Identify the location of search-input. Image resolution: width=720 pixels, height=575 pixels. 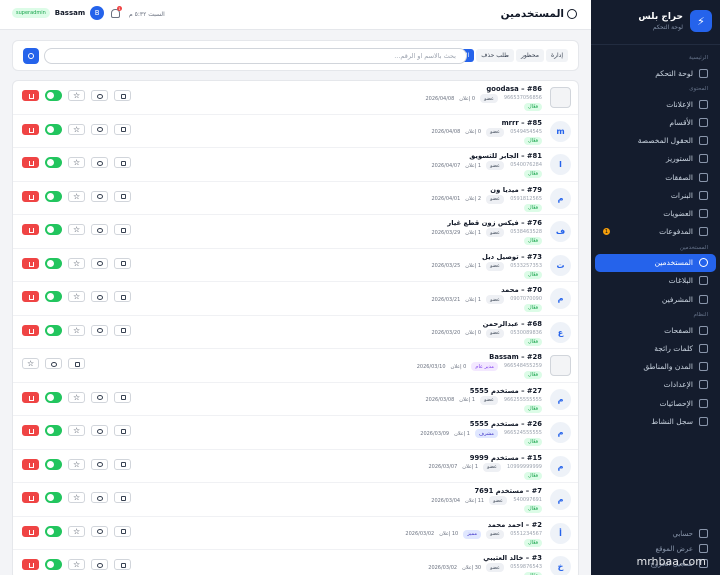
(255, 56).